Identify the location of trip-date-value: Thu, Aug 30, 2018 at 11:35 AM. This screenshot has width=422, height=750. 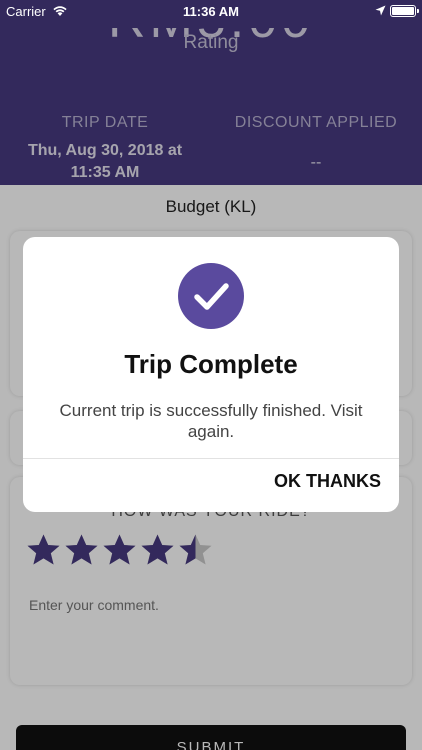
(105, 161).